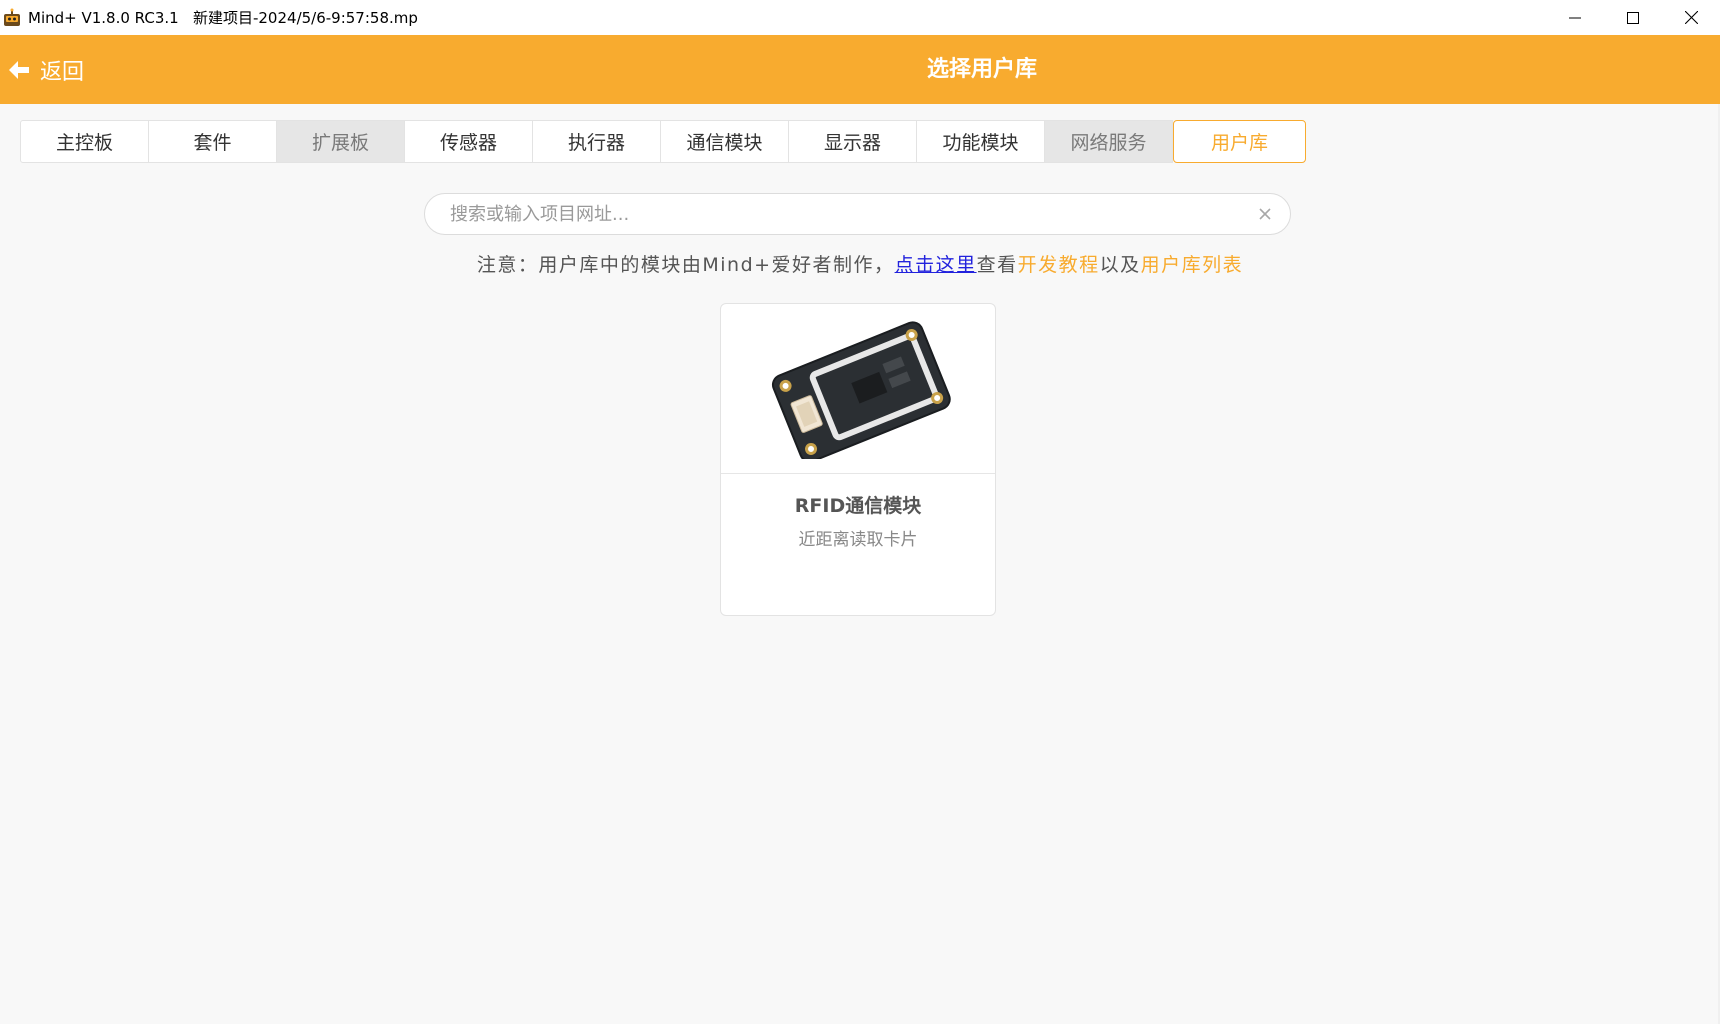 Image resolution: width=1720 pixels, height=1024 pixels. I want to click on back-button: 返回, so click(46, 69).